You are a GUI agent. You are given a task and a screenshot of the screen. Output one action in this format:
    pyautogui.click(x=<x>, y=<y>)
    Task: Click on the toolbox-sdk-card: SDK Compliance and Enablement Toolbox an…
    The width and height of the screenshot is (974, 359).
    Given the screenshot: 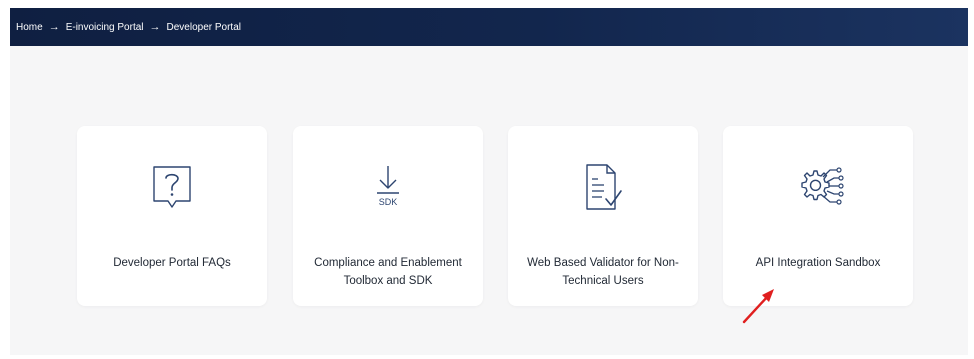 What is the action you would take?
    pyautogui.click(x=388, y=216)
    